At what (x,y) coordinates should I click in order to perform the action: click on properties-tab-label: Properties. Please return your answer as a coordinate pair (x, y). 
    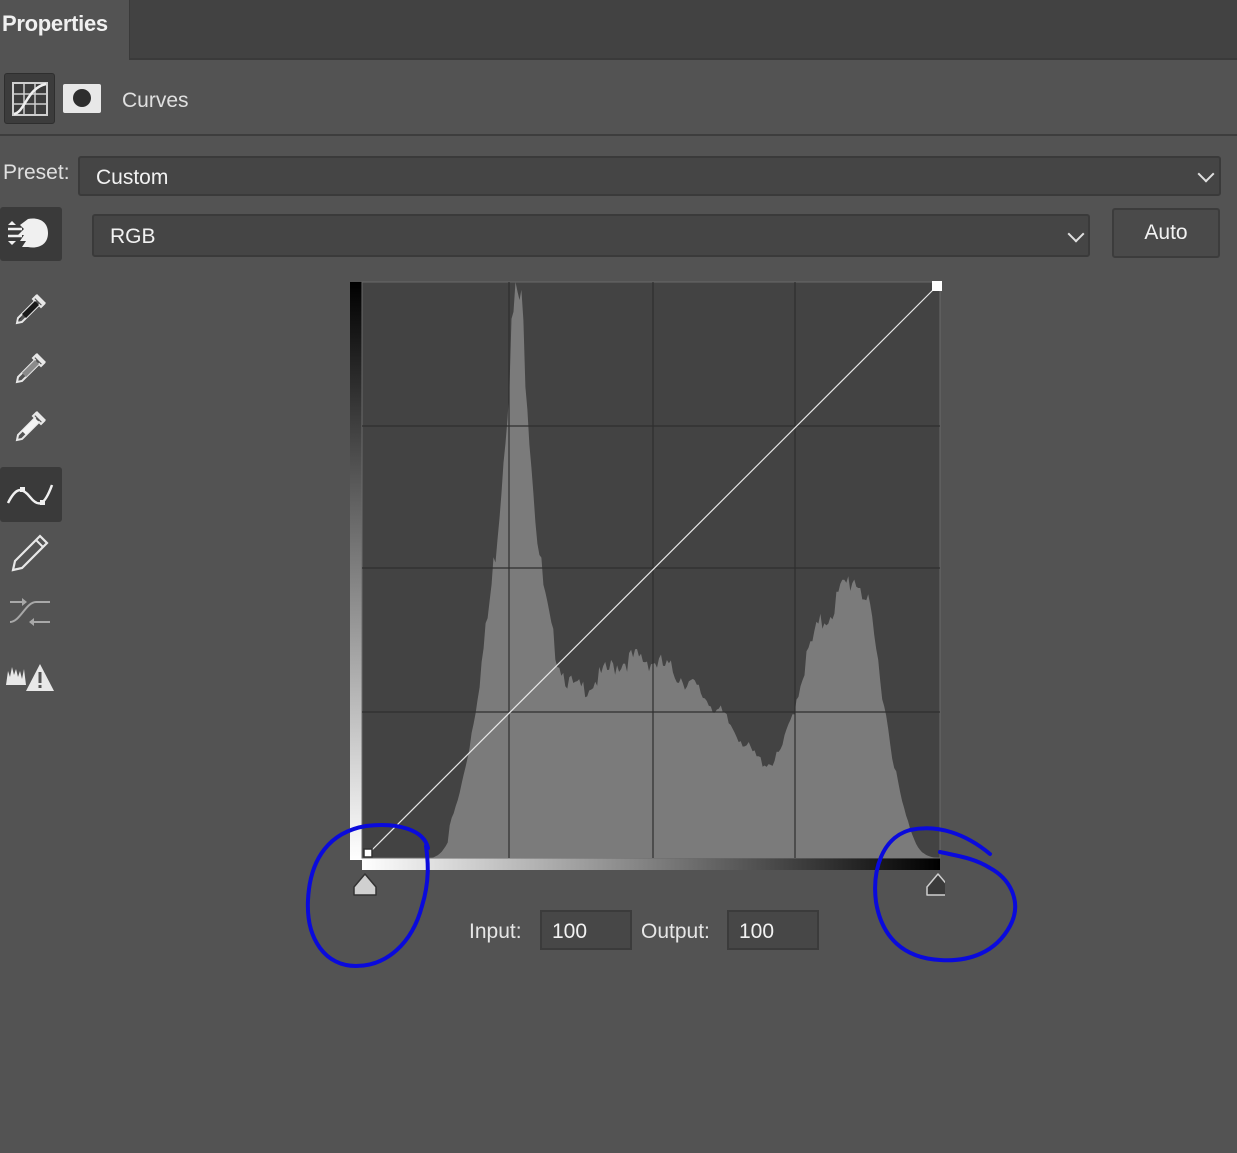
    Looking at the image, I should click on (55, 23).